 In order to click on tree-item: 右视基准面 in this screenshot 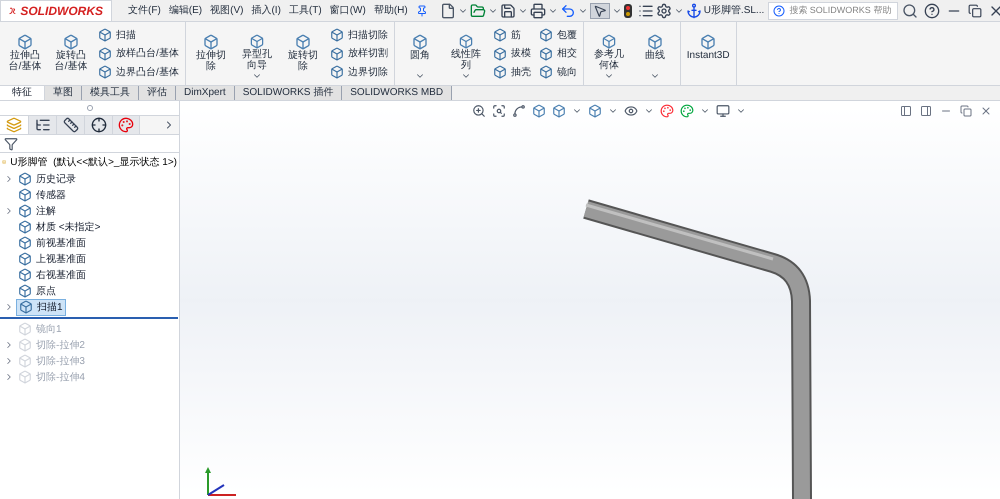, I will do `click(52, 275)`.